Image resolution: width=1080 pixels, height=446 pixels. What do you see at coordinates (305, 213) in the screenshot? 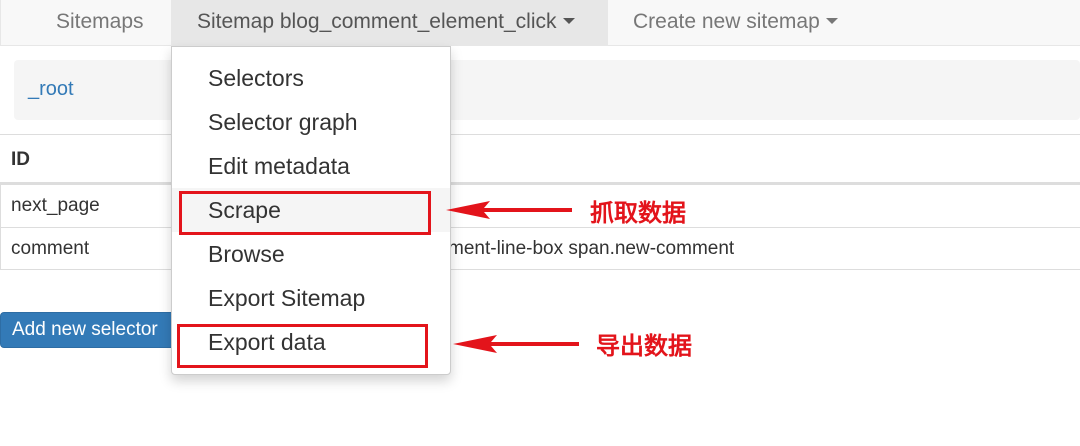
I see `scrape-highlight-box` at bounding box center [305, 213].